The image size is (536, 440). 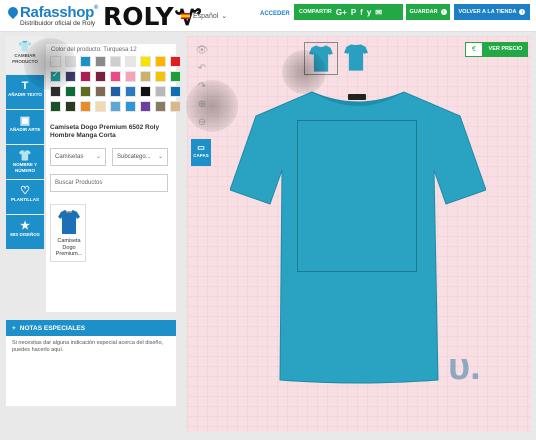 I want to click on layers-label: CAPAS, so click(x=201, y=155).